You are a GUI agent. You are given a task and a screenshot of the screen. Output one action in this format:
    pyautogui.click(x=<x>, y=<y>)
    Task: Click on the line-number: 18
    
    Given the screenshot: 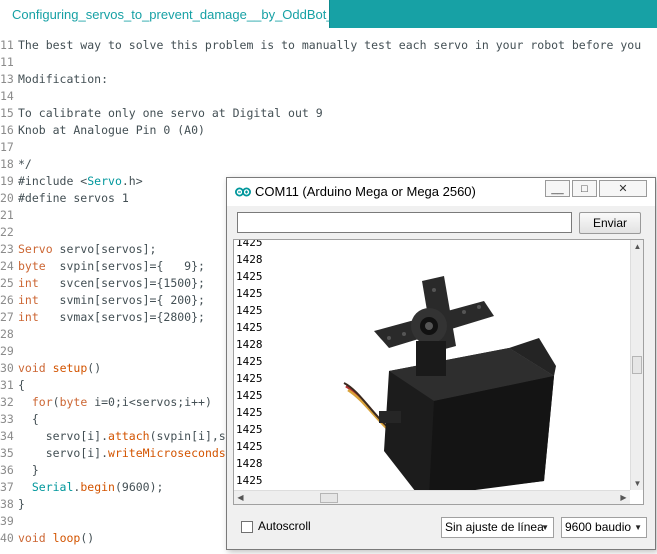 What is the action you would take?
    pyautogui.click(x=7, y=164)
    